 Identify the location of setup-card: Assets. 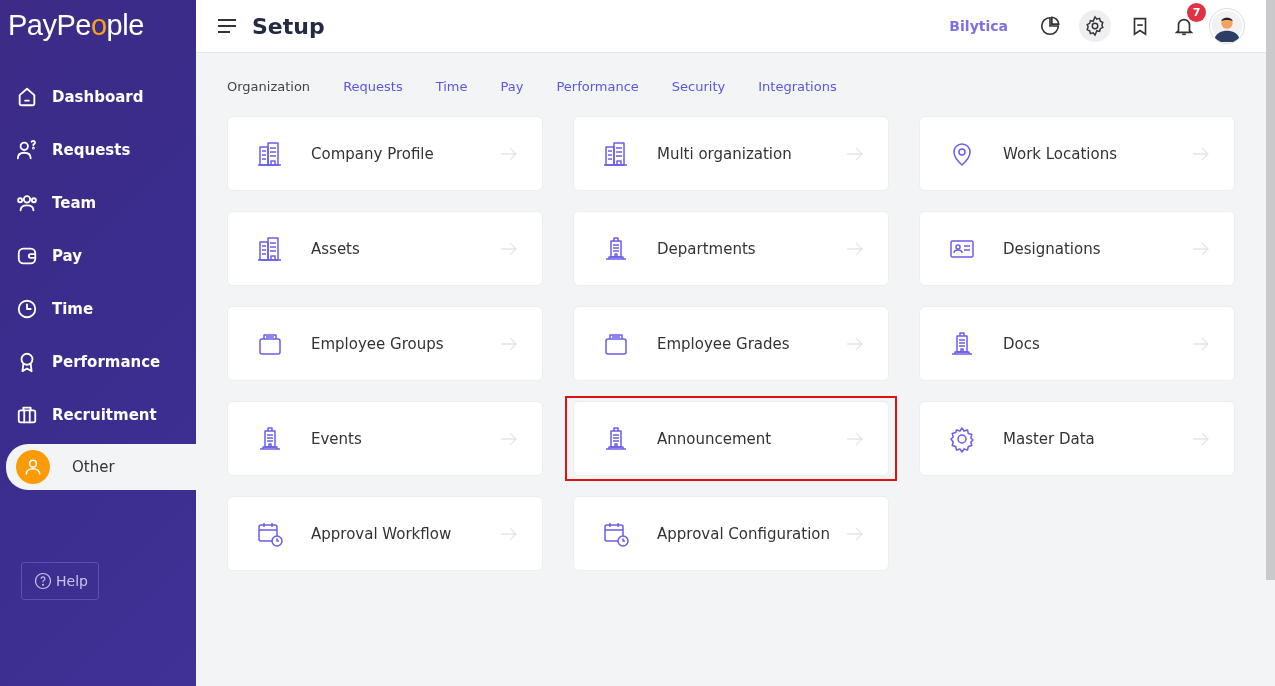
(385, 248).